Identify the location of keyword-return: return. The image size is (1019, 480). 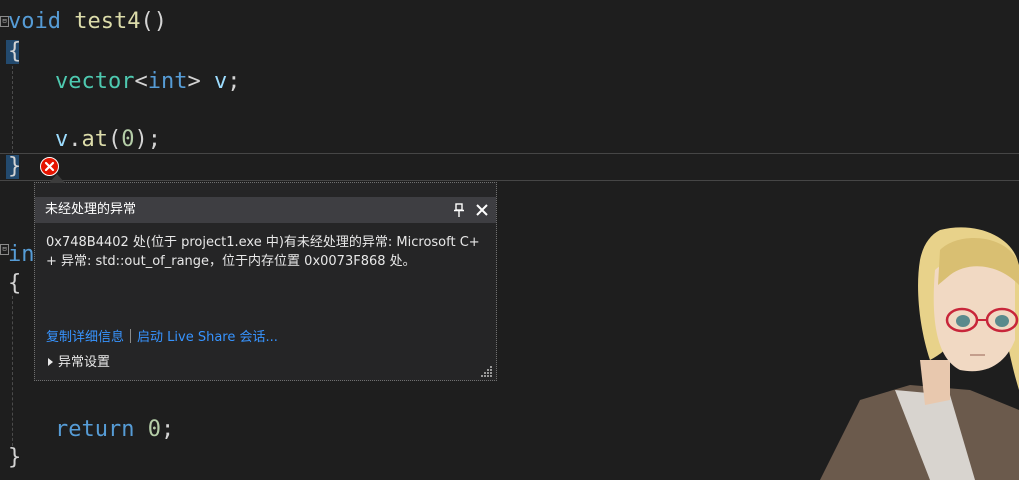
(95, 429).